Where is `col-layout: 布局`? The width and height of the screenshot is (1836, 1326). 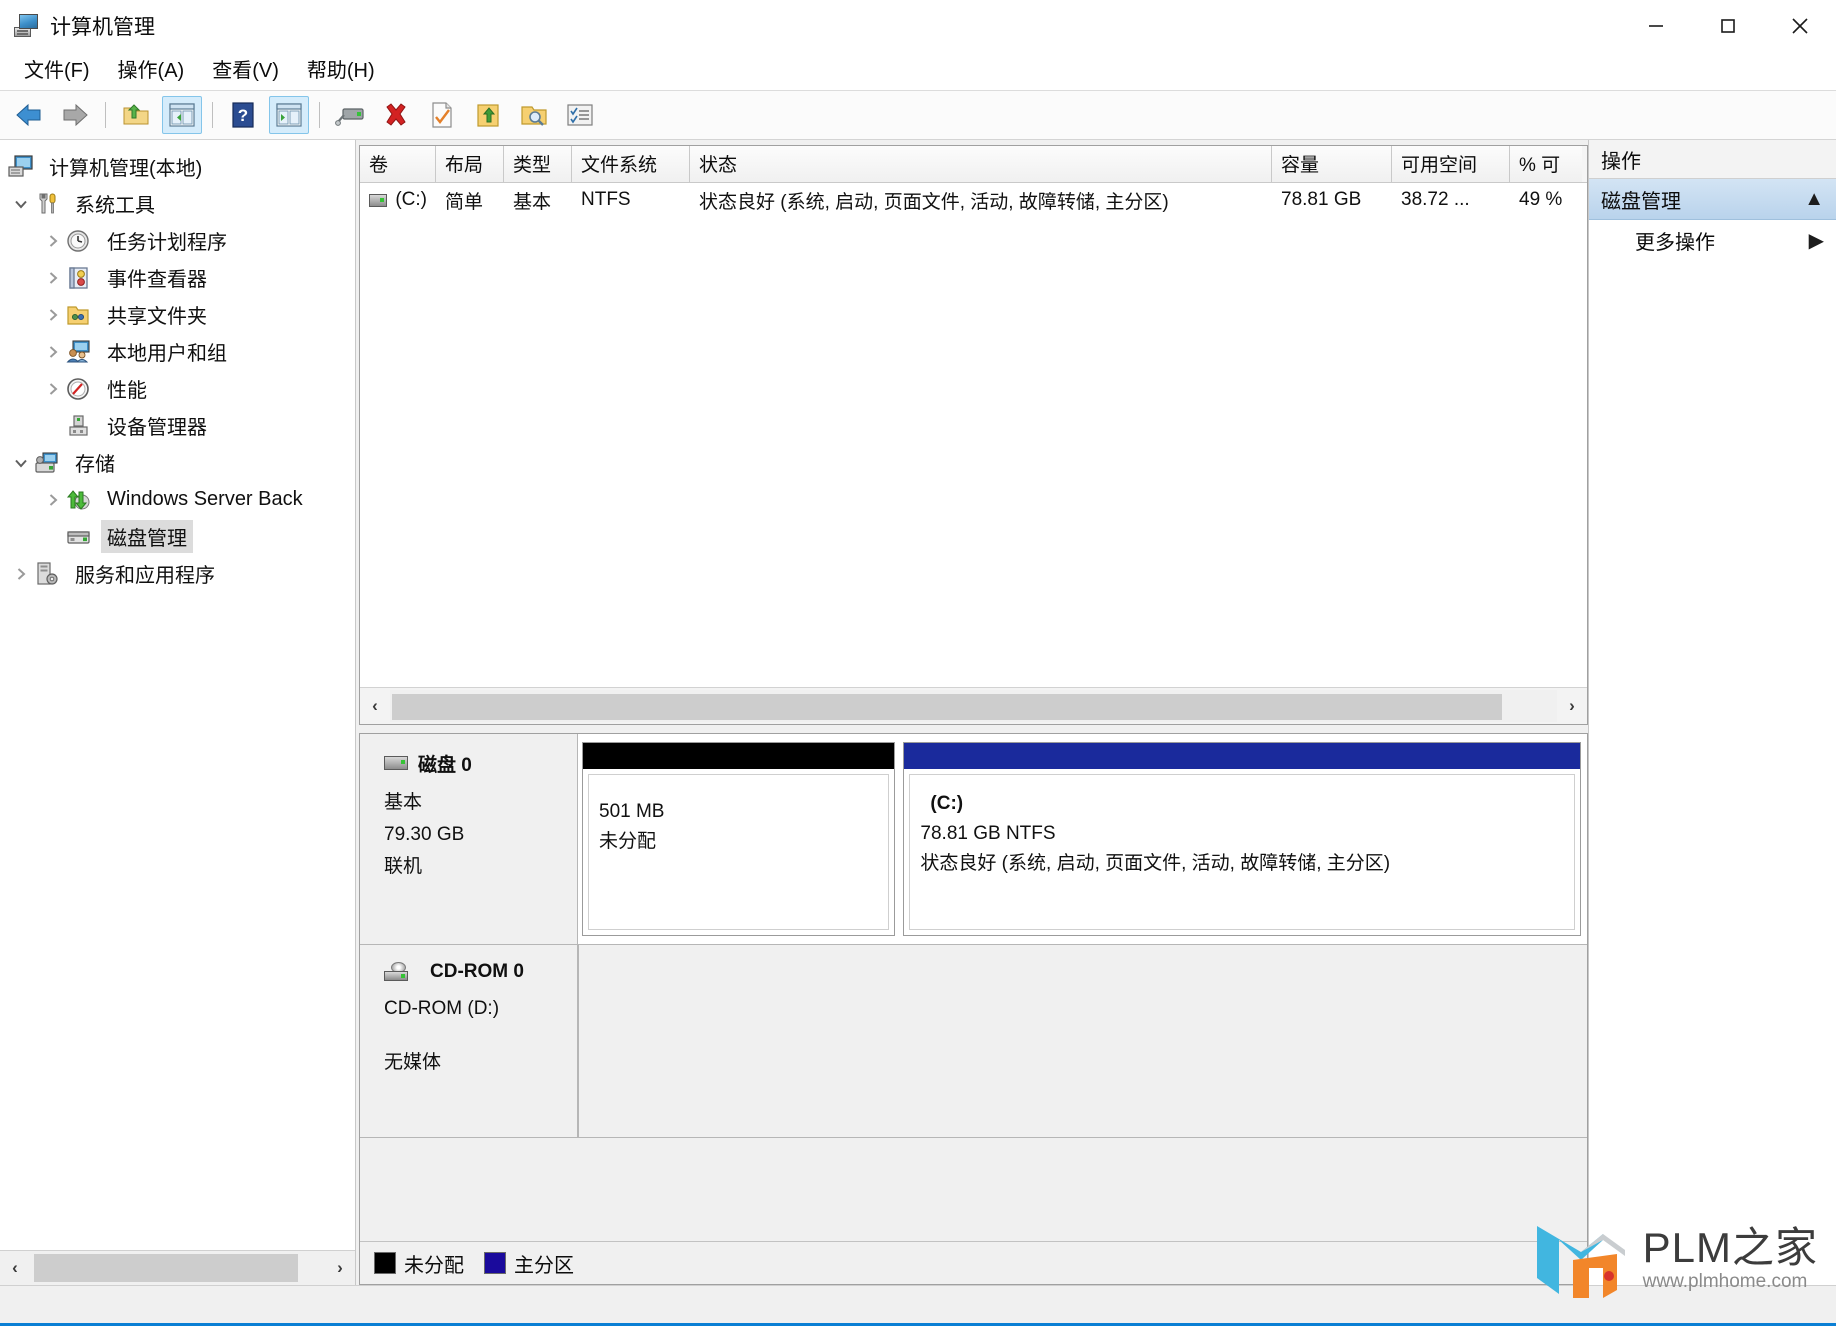
col-layout: 布局 is located at coordinates (470, 164).